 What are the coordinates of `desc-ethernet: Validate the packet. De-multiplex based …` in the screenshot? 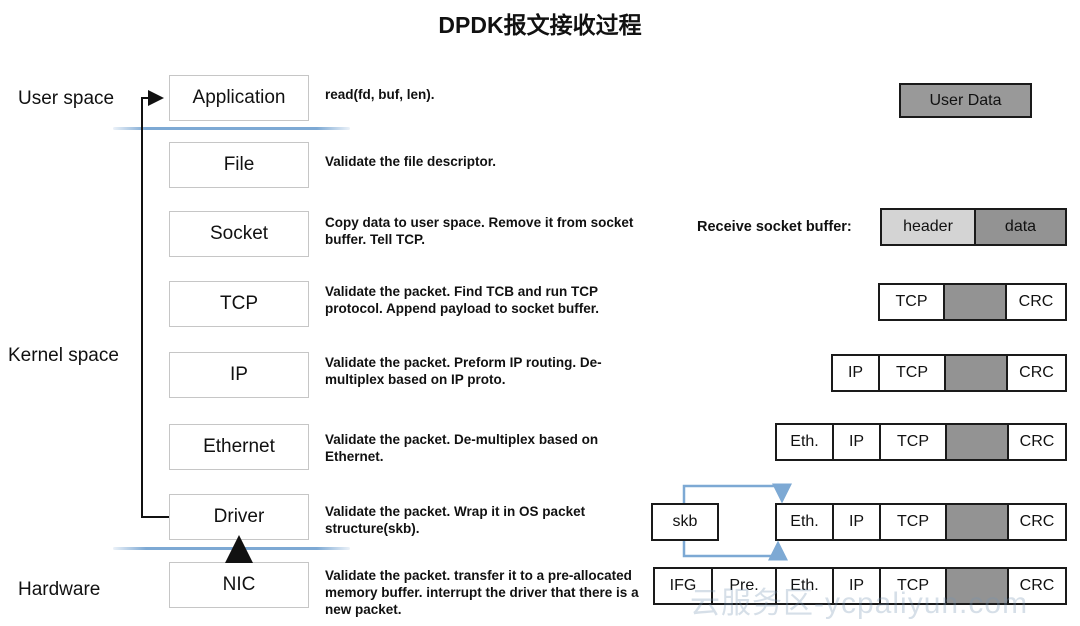 It's located at (462, 448).